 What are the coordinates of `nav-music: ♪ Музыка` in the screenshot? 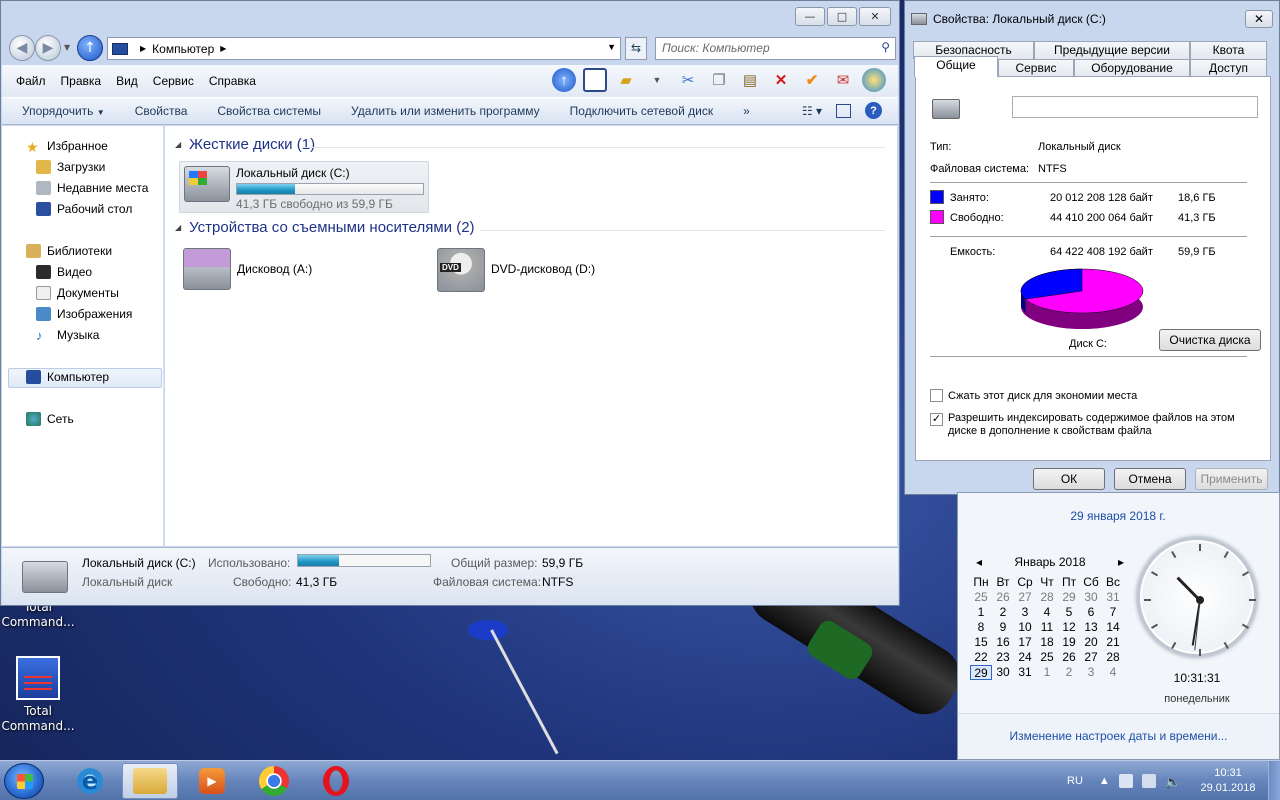 It's located at (67, 335).